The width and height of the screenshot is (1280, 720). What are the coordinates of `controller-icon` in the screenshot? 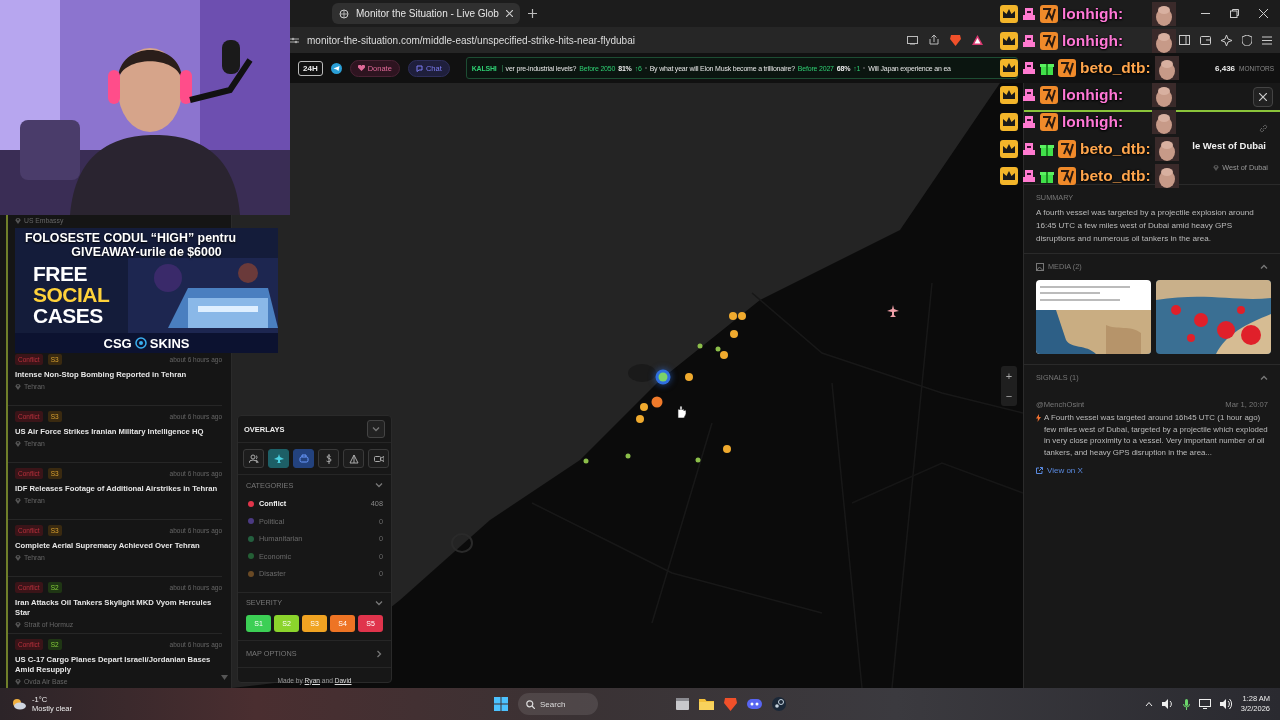 It's located at (754, 704).